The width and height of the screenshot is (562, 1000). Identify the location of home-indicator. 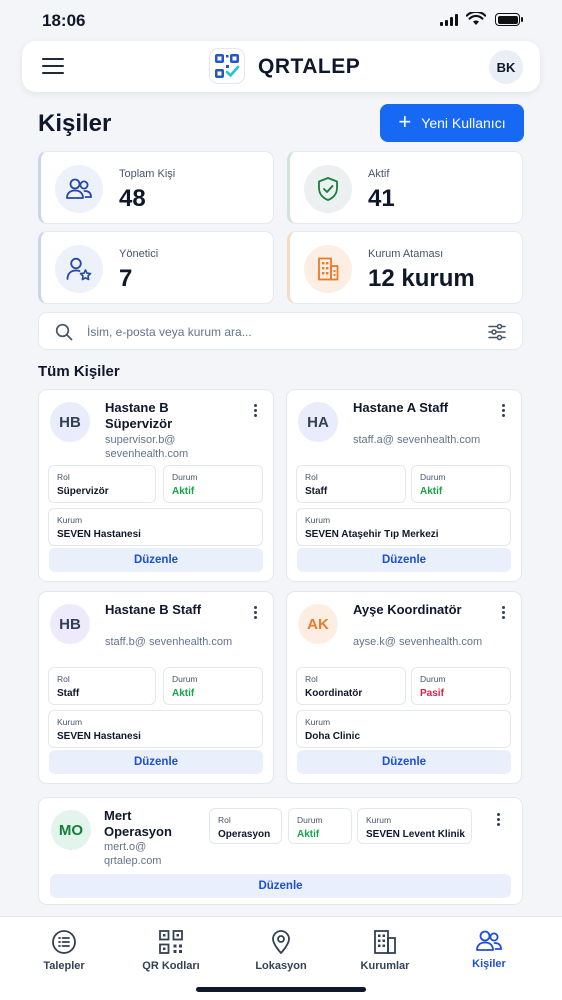
(281, 989).